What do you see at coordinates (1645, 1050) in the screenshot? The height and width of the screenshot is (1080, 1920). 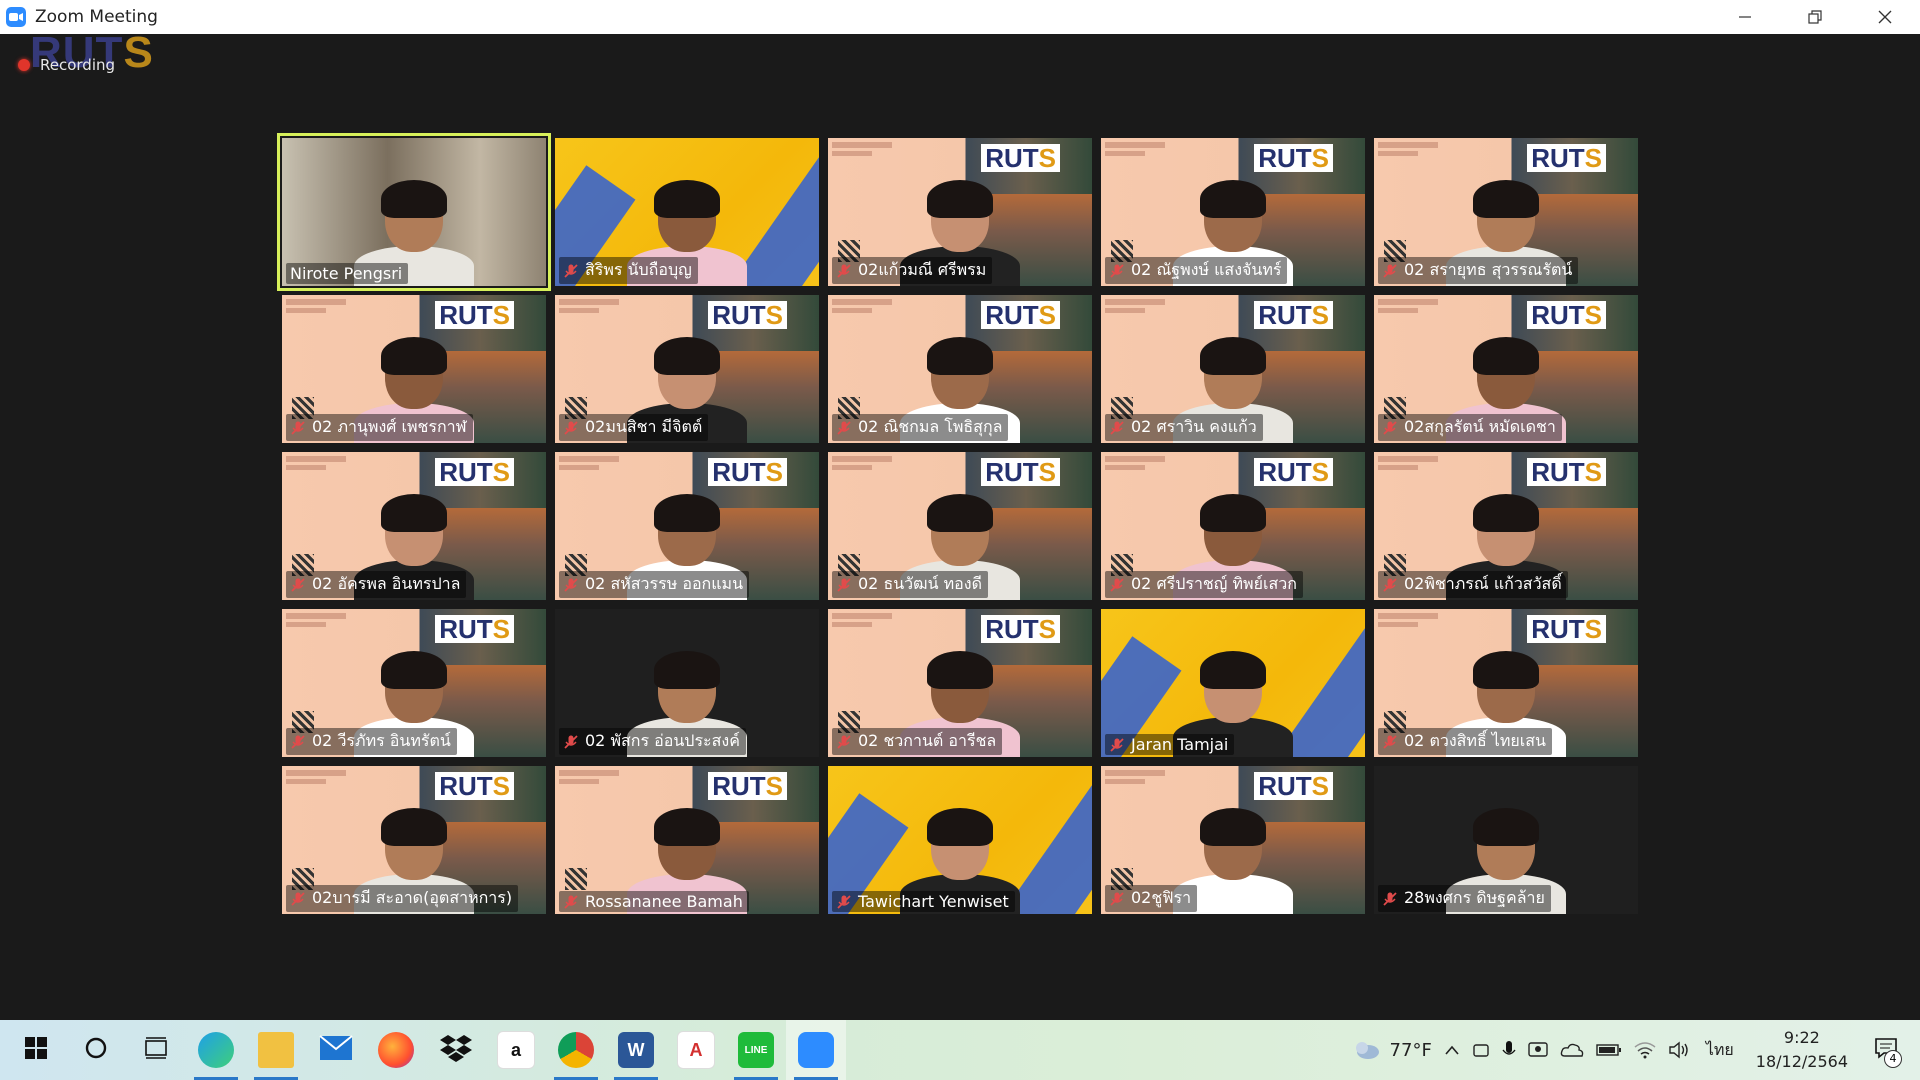 I see `network-button` at bounding box center [1645, 1050].